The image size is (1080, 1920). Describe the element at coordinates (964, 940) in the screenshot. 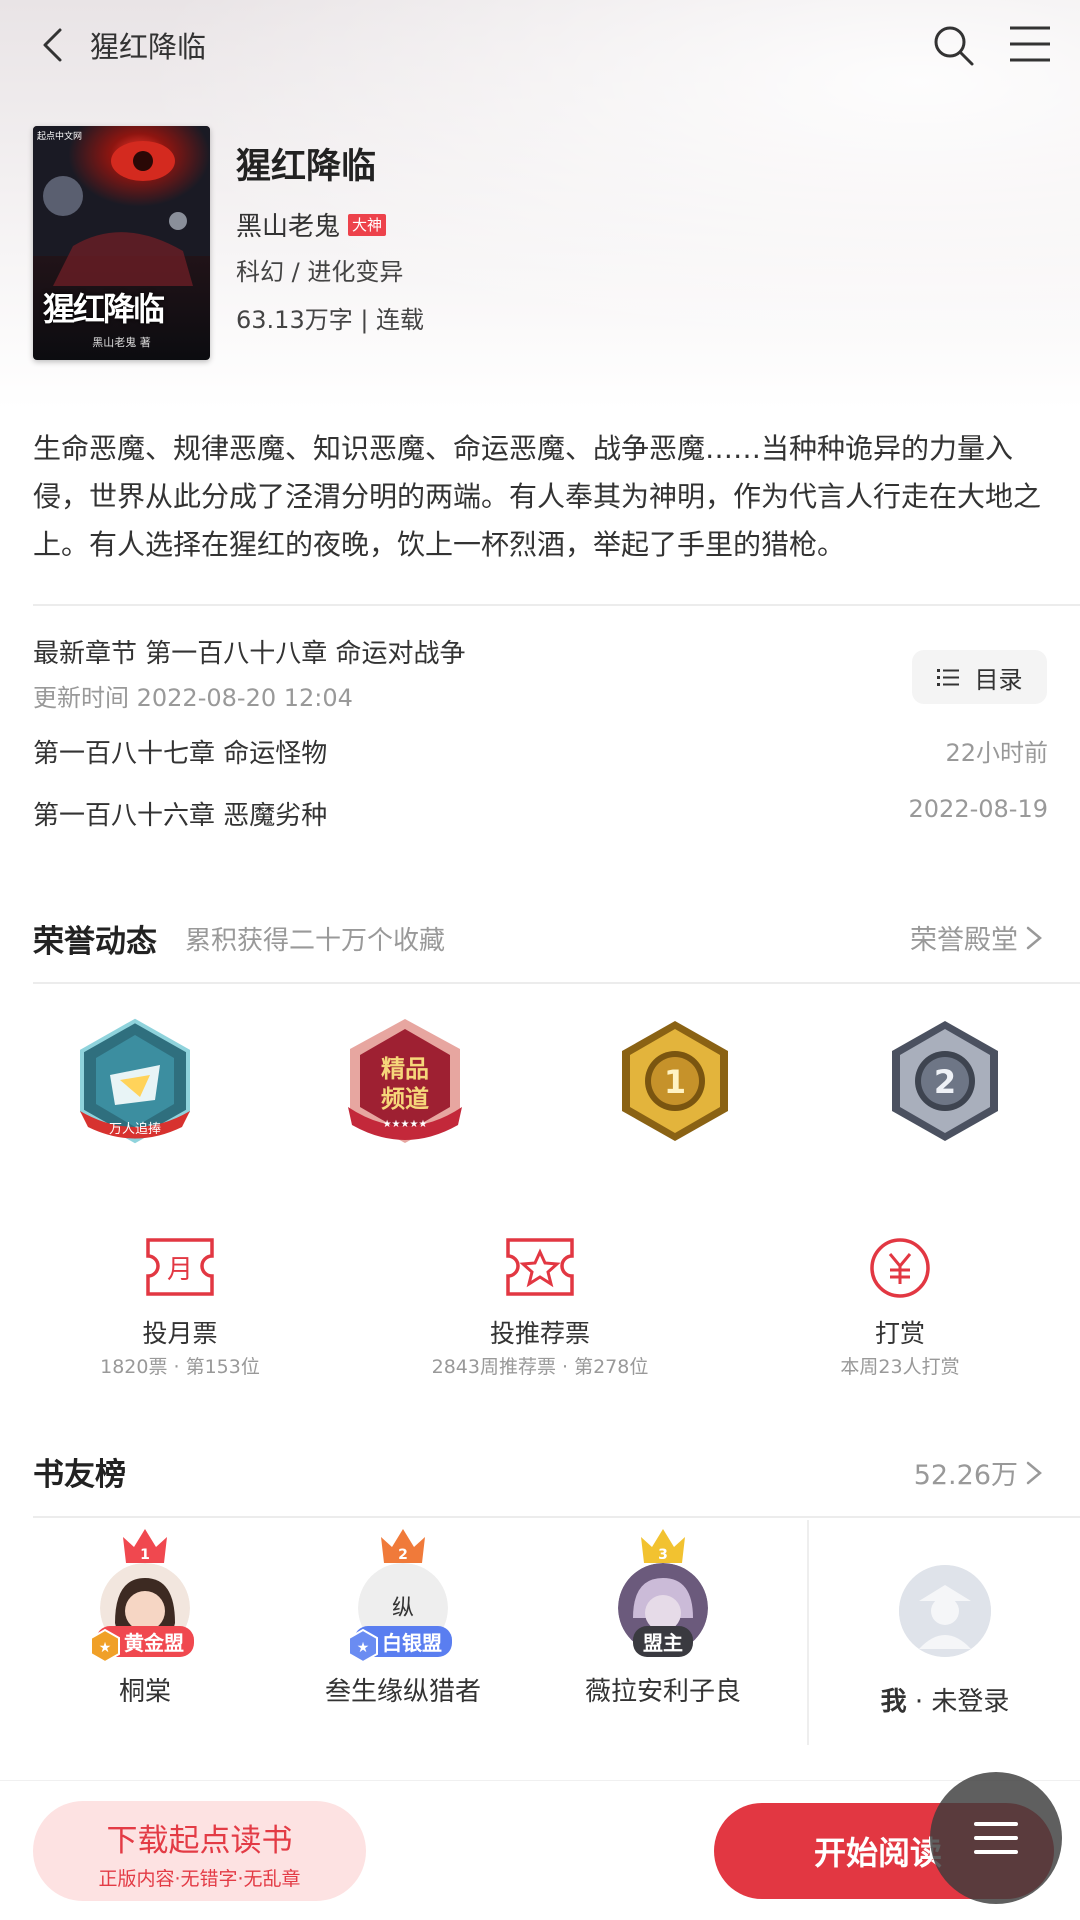

I see `honor-link-label: 荣誉殿堂` at that location.